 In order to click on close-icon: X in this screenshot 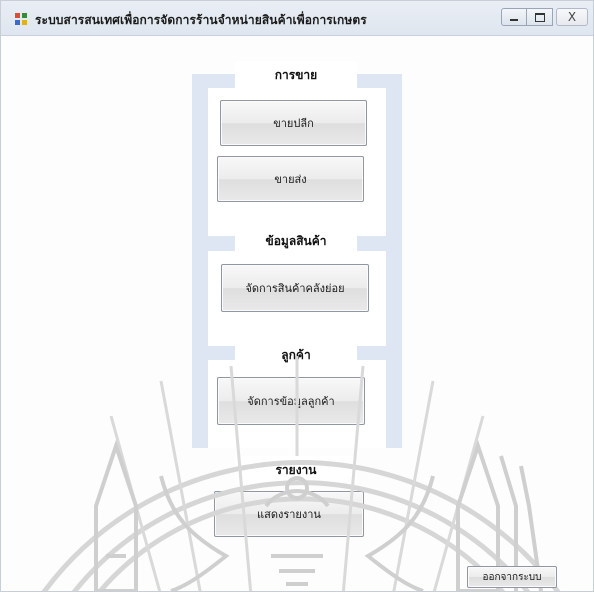, I will do `click(572, 17)`.